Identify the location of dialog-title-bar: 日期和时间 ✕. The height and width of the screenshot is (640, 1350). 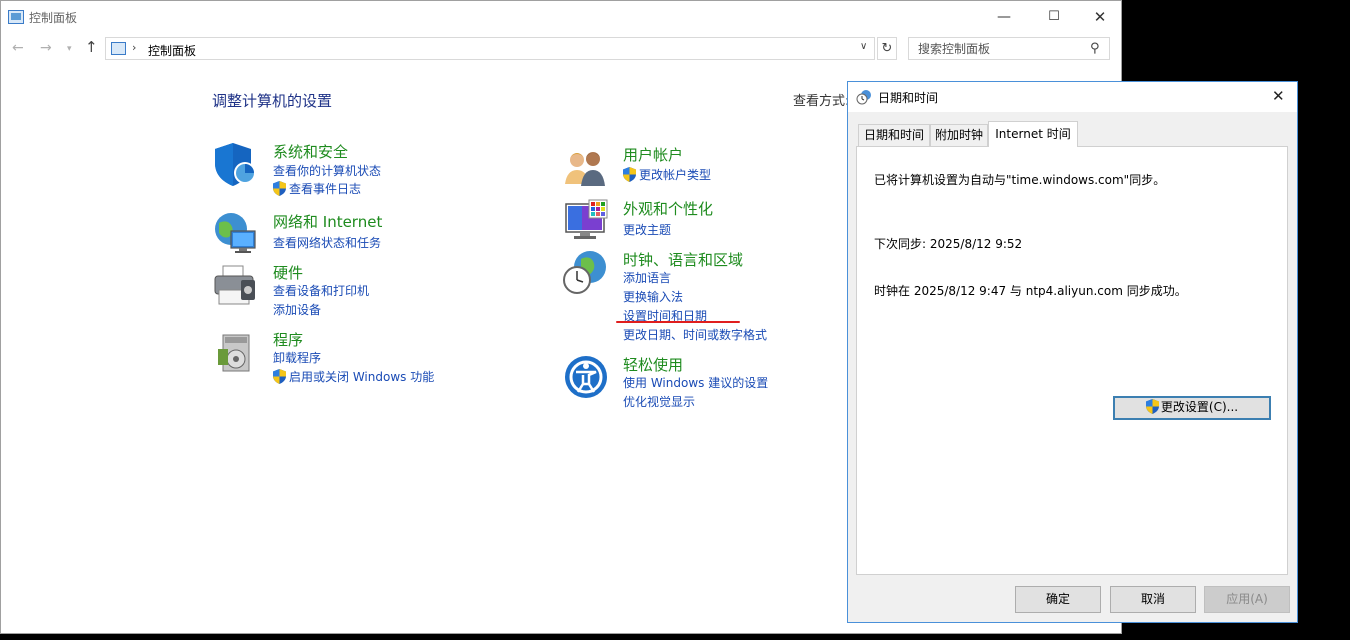
(1072, 97).